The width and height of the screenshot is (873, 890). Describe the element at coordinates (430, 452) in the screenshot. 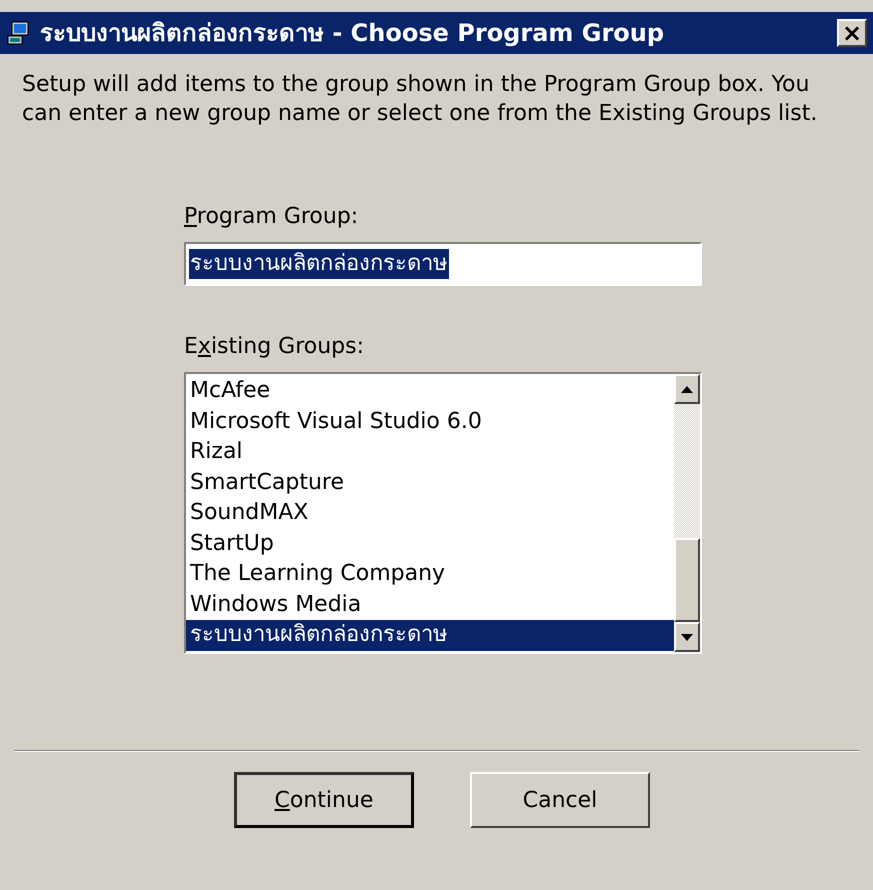

I see `list-item: Rizal` at that location.